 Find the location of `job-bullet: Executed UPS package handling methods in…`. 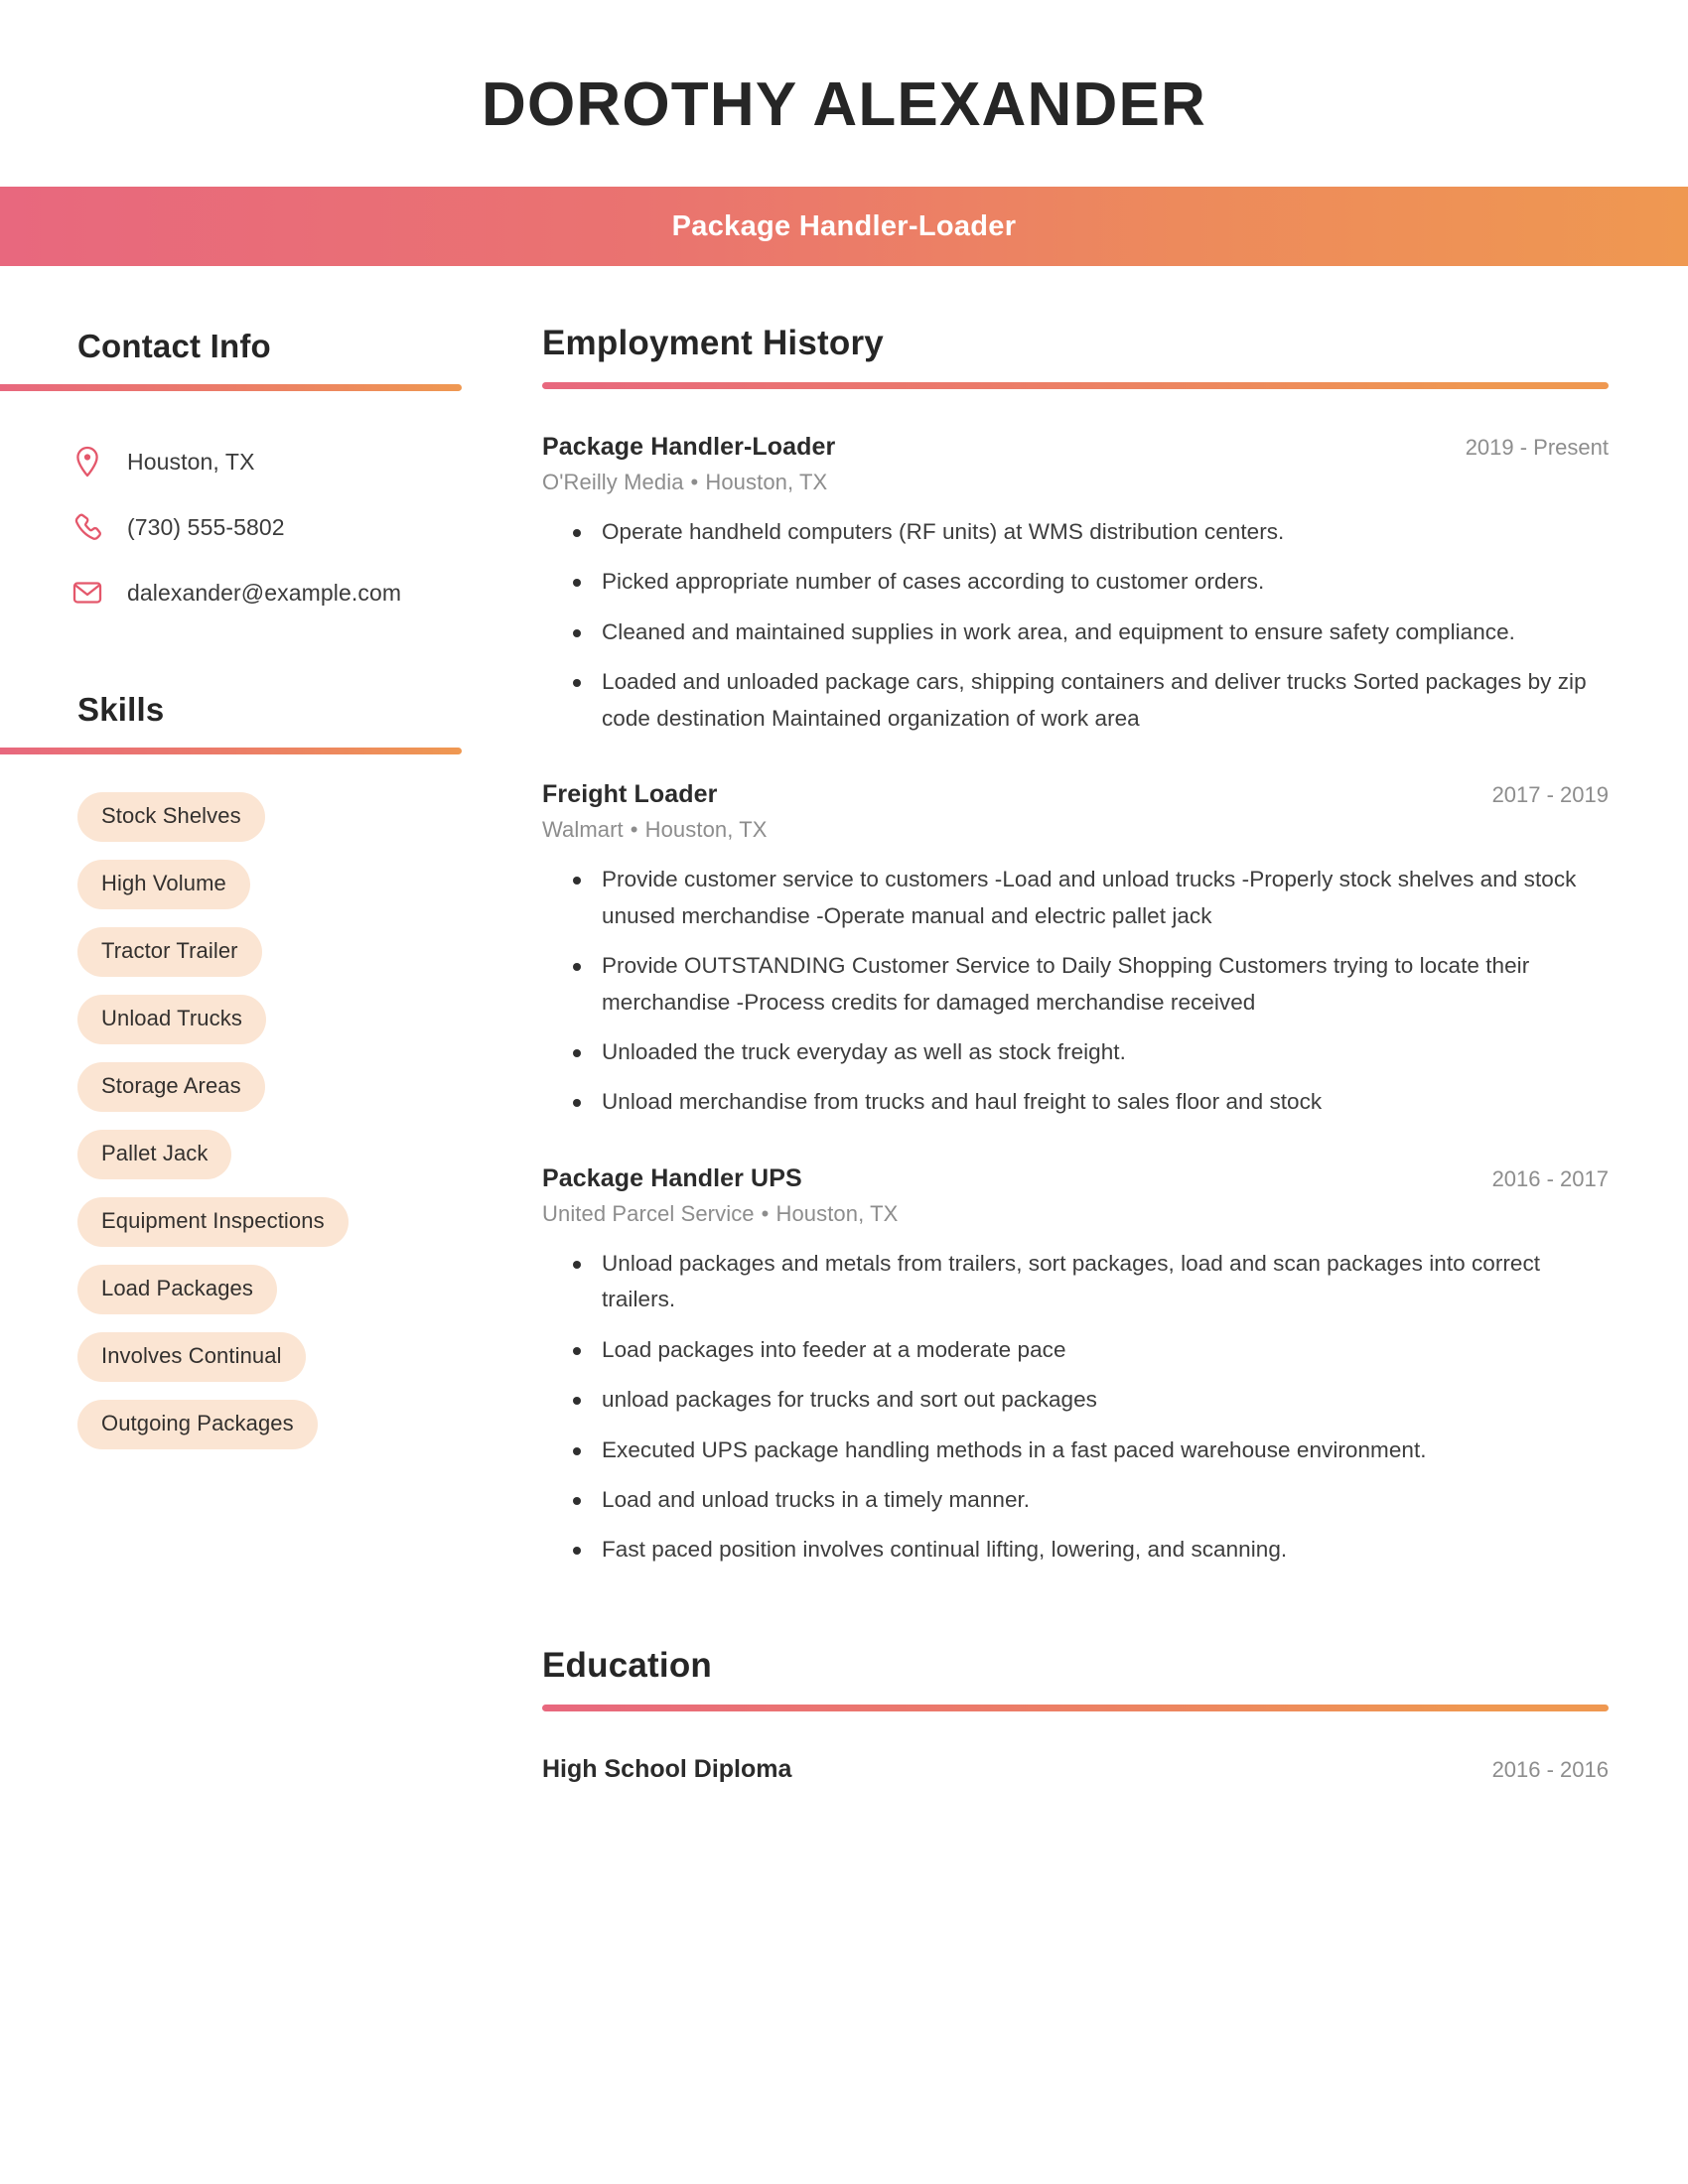

job-bullet: Executed UPS package handling methods in… is located at coordinates (1089, 1450).